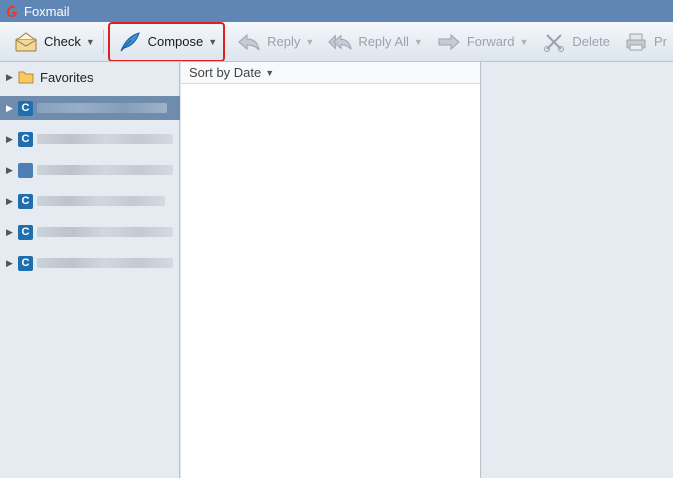  I want to click on check-button: Check ▼, so click(53, 42).